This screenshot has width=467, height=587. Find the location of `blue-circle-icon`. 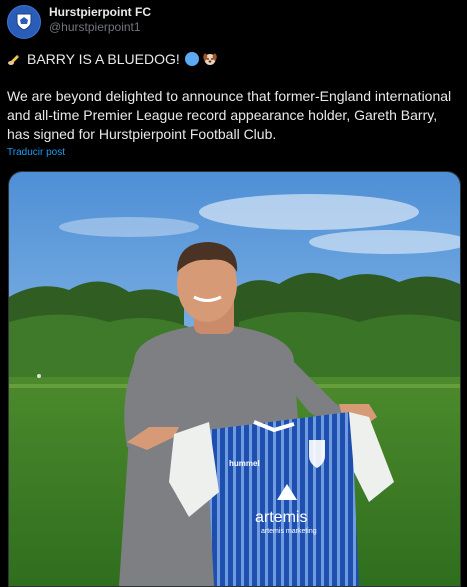

blue-circle-icon is located at coordinates (191, 59).